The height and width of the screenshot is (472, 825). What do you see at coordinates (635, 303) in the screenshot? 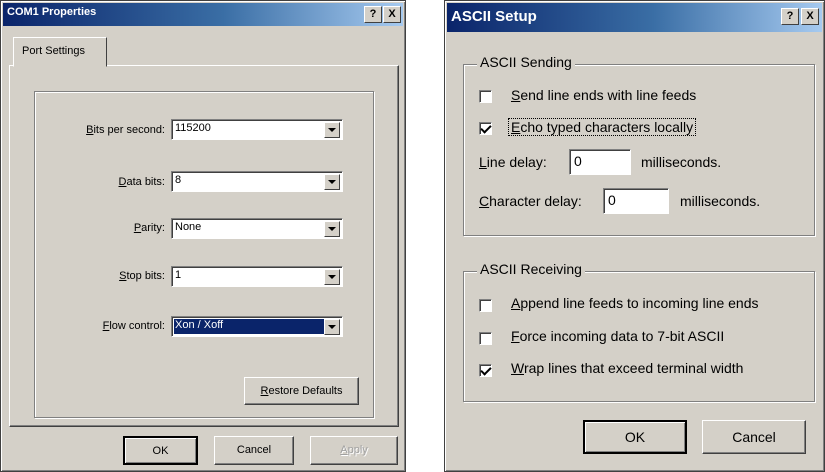
I see `append-line-feeds-label: Append line feeds to incoming line ends` at bounding box center [635, 303].